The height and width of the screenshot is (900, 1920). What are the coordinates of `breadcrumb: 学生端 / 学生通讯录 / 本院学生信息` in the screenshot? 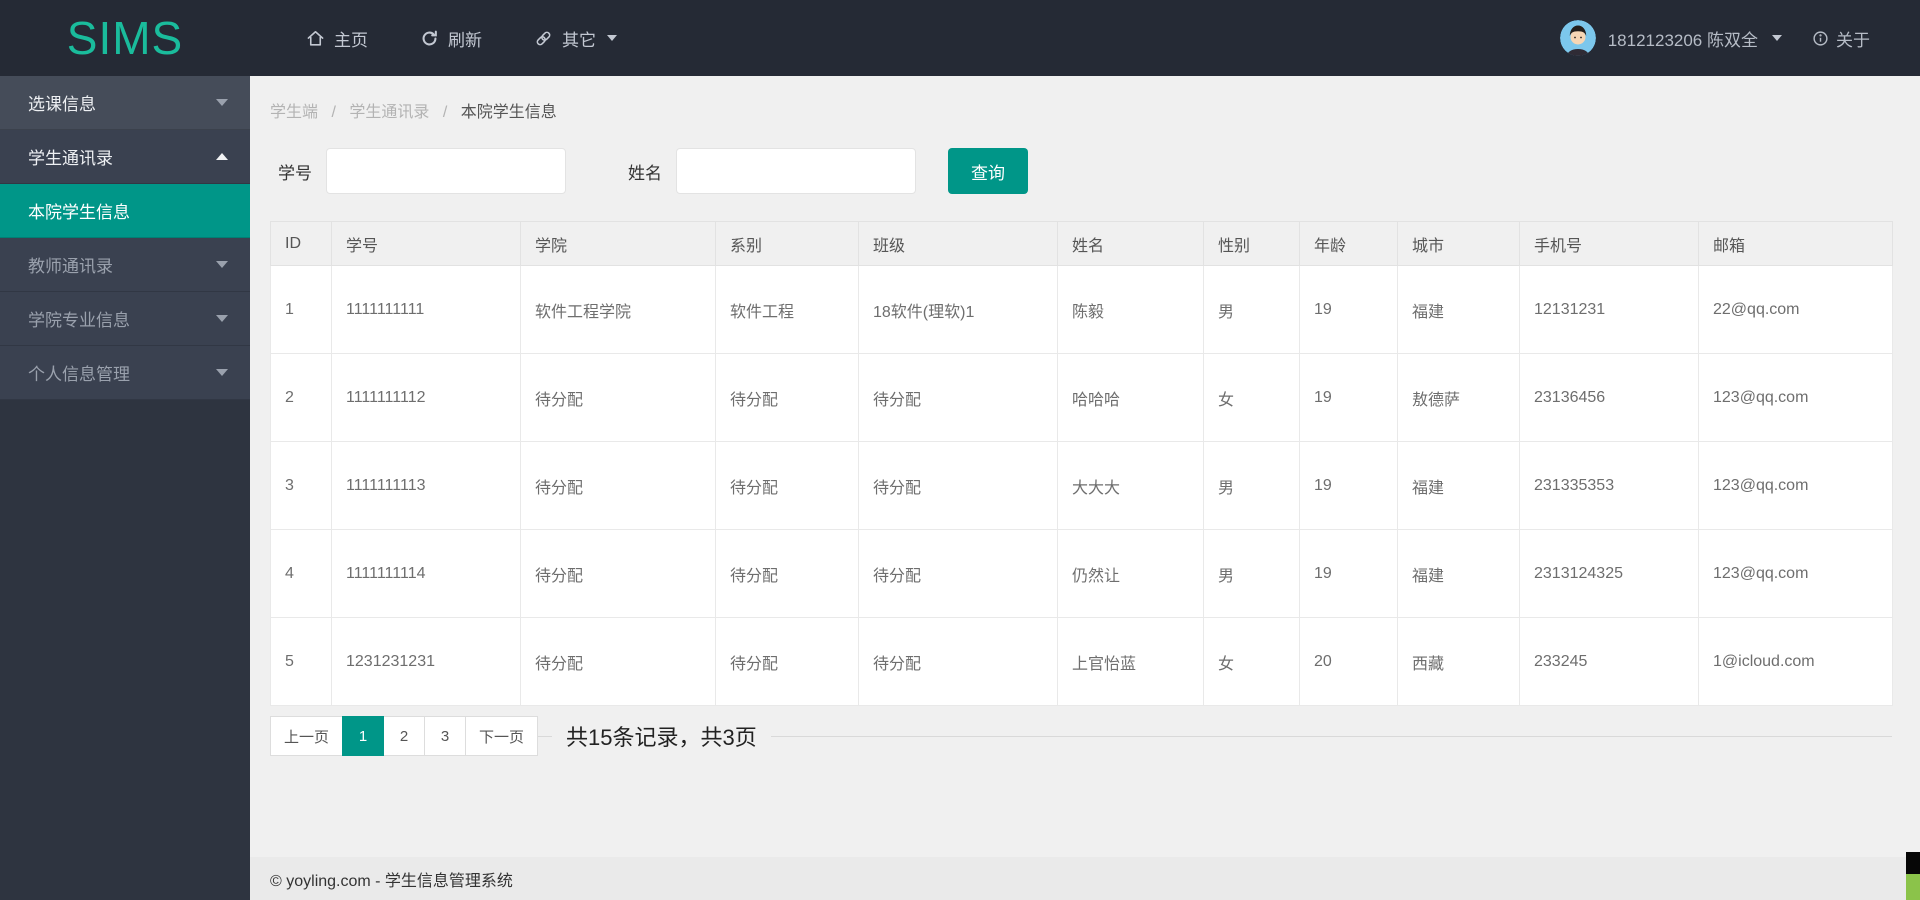 It's located at (413, 110).